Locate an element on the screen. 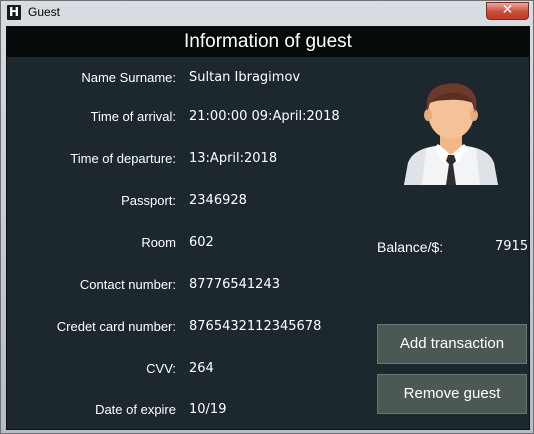 This screenshot has width=534, height=434. room-value: 602 is located at coordinates (201, 242).